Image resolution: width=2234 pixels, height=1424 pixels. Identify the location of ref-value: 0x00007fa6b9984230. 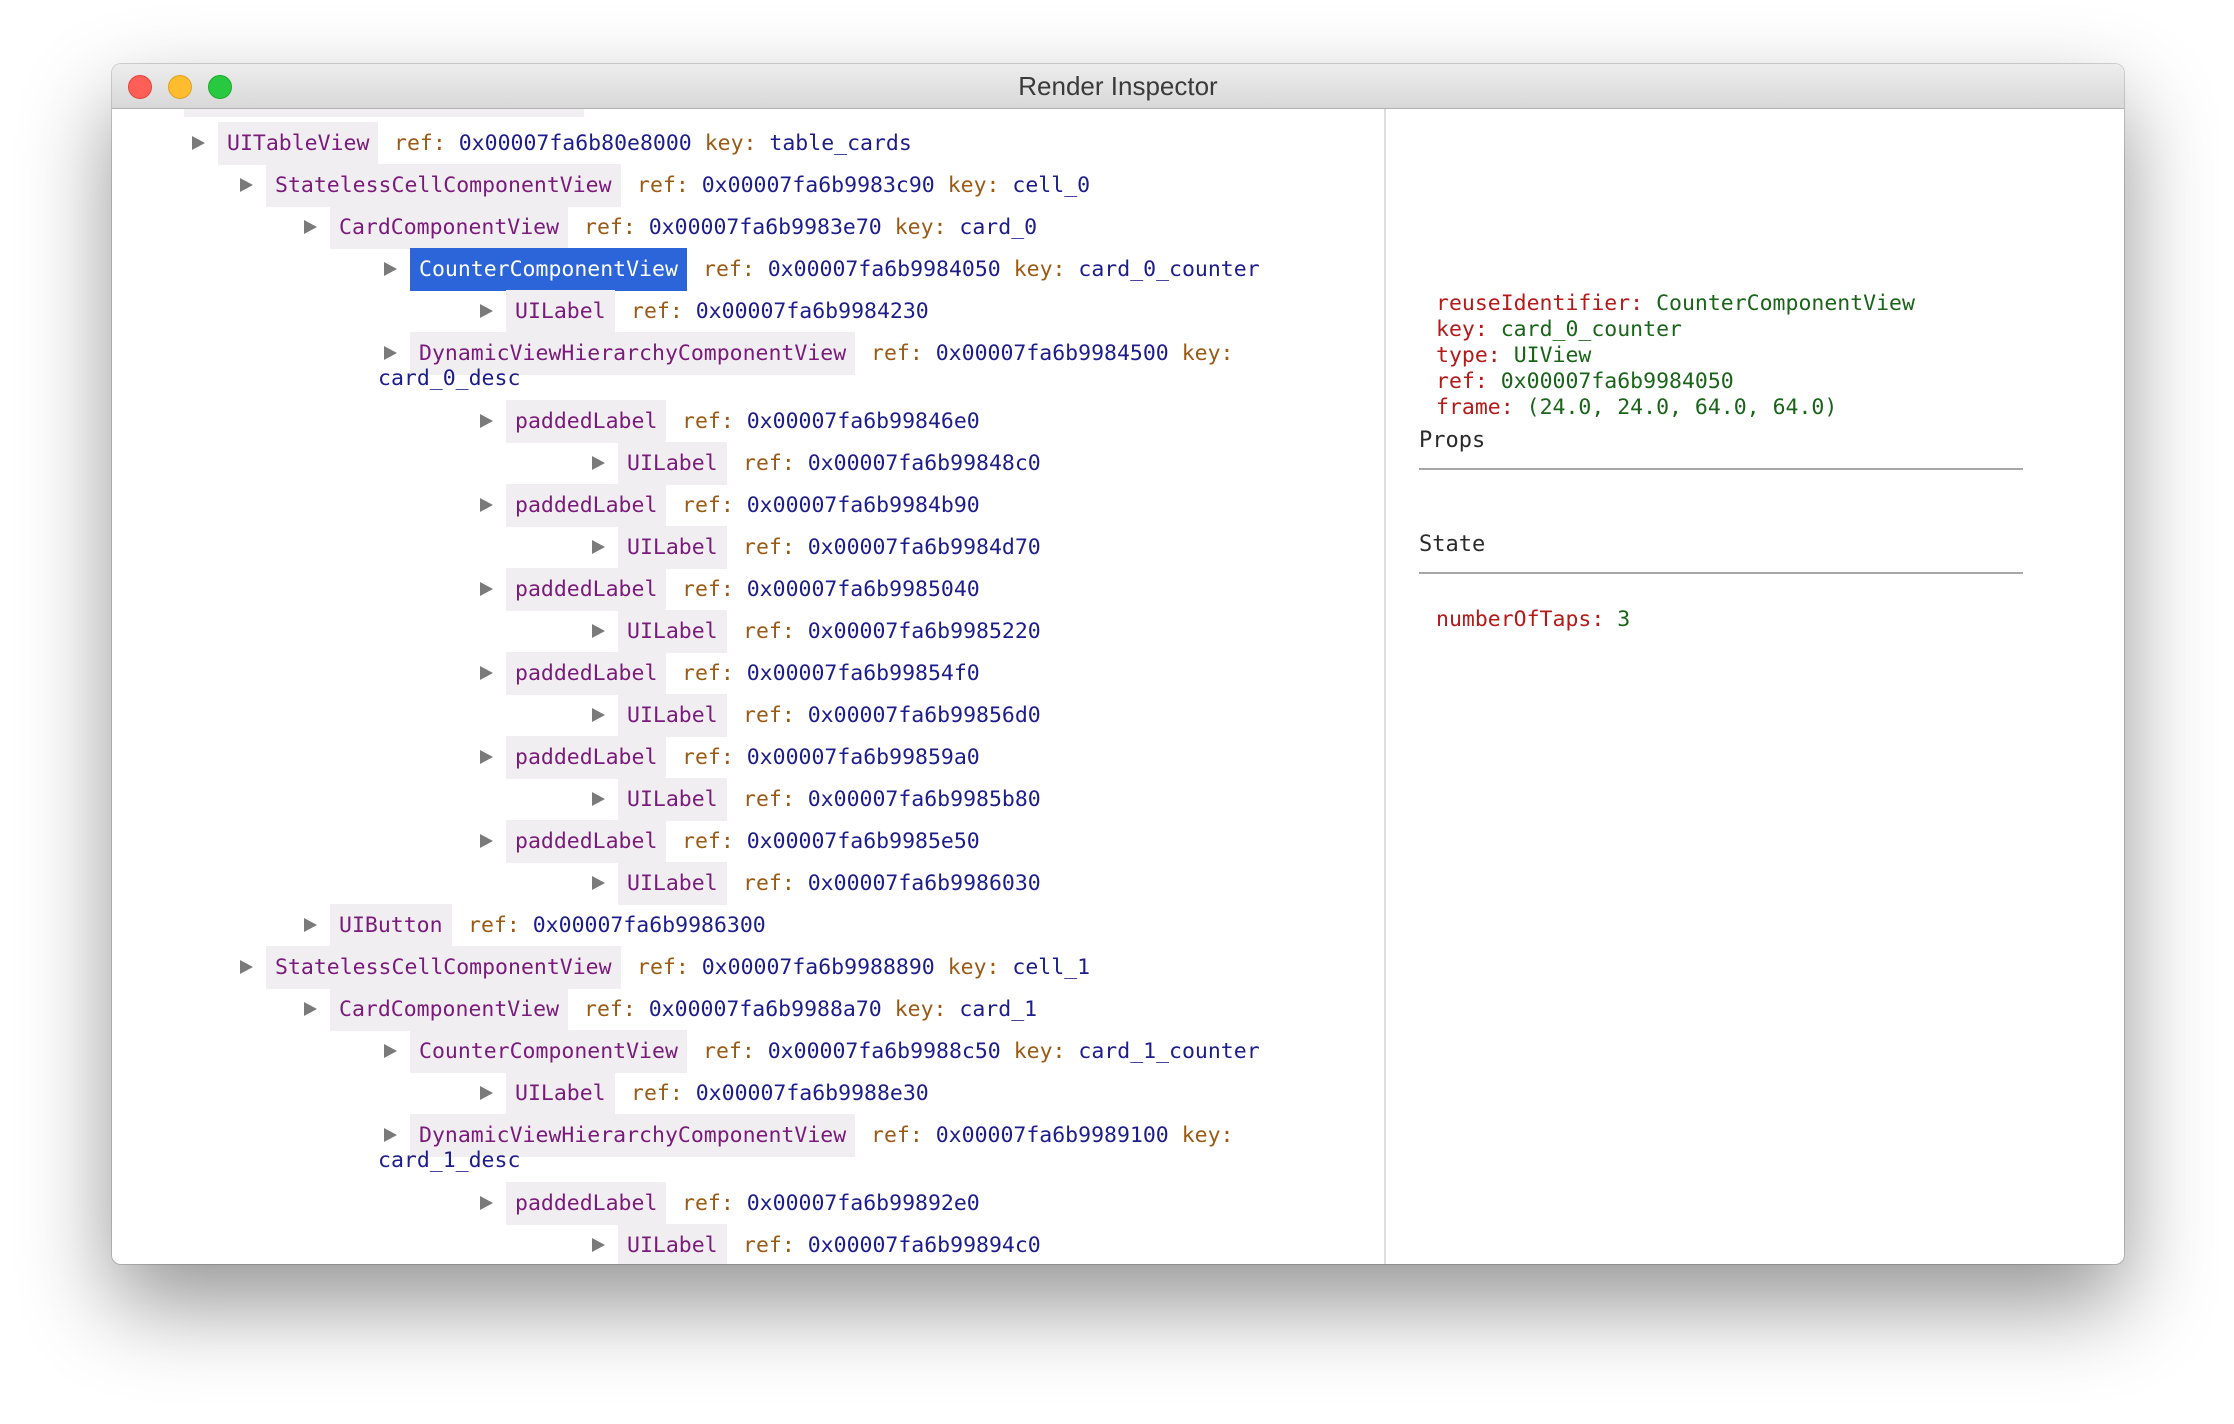
(812, 311).